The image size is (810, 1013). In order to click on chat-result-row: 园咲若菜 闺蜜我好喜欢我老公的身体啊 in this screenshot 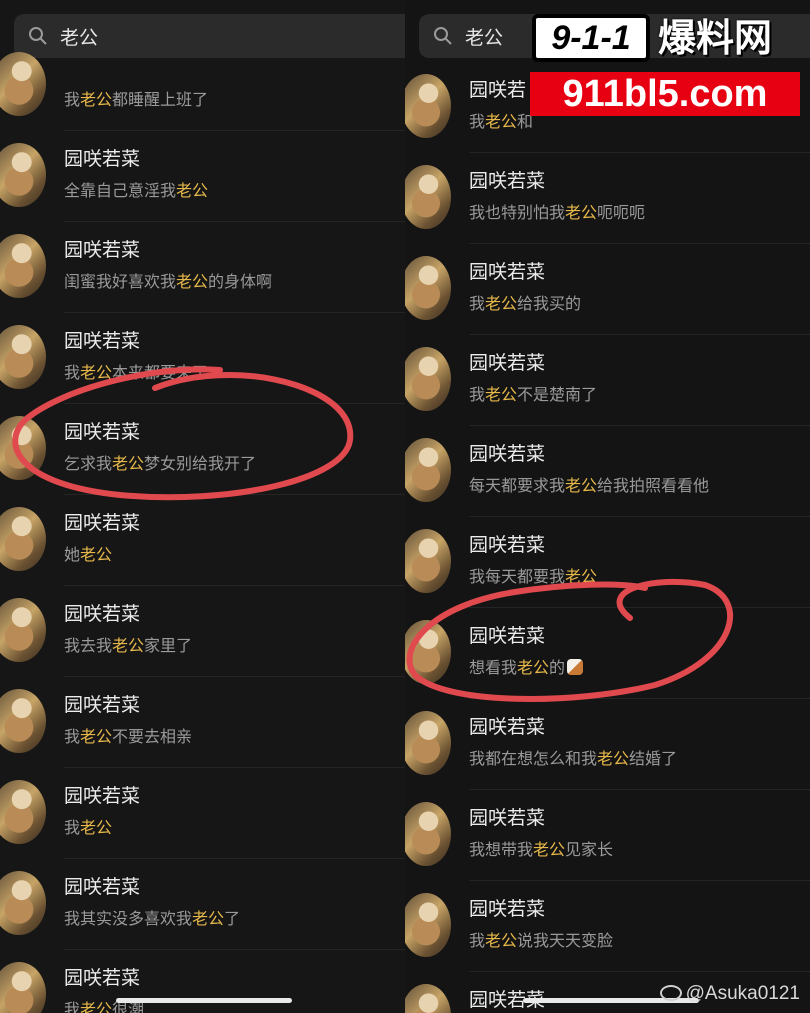, I will do `click(202, 267)`.